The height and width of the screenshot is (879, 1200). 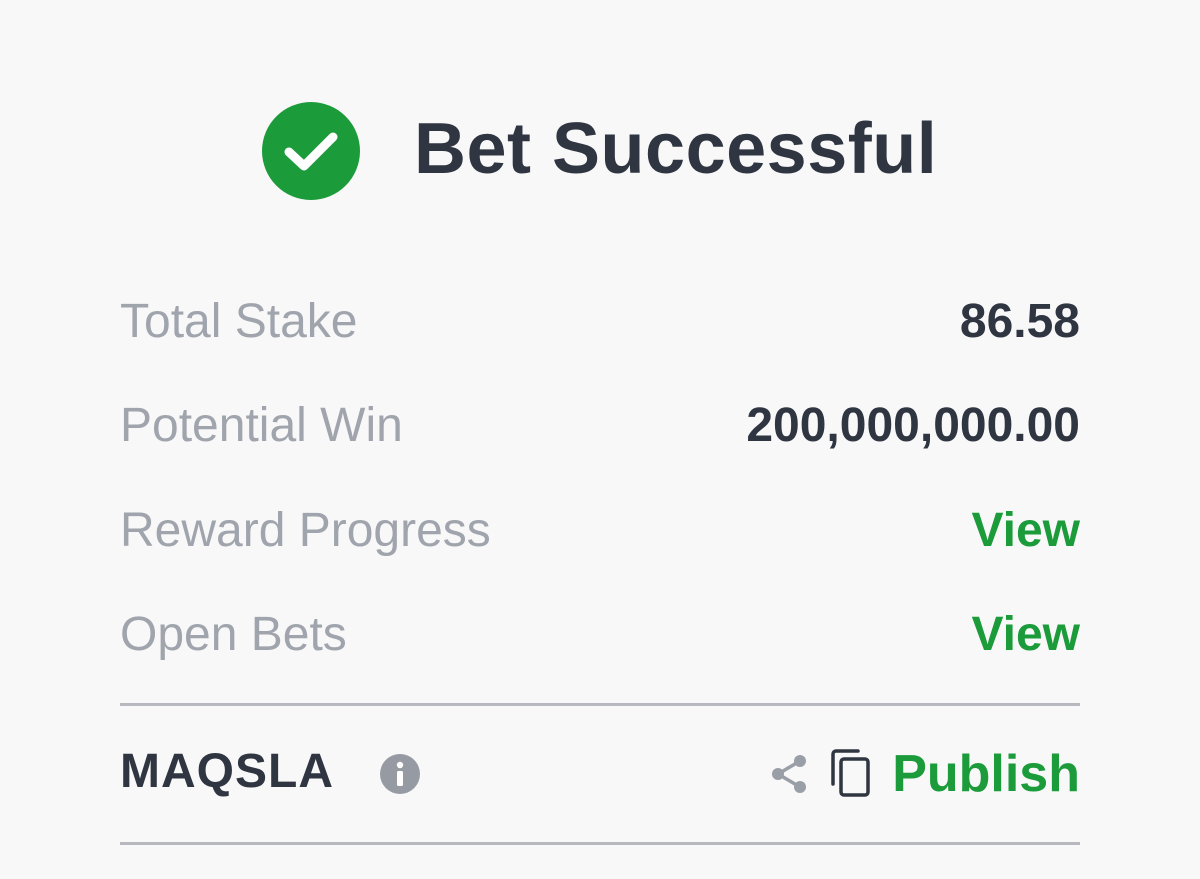 I want to click on page-title: Bet Successful, so click(x=676, y=149).